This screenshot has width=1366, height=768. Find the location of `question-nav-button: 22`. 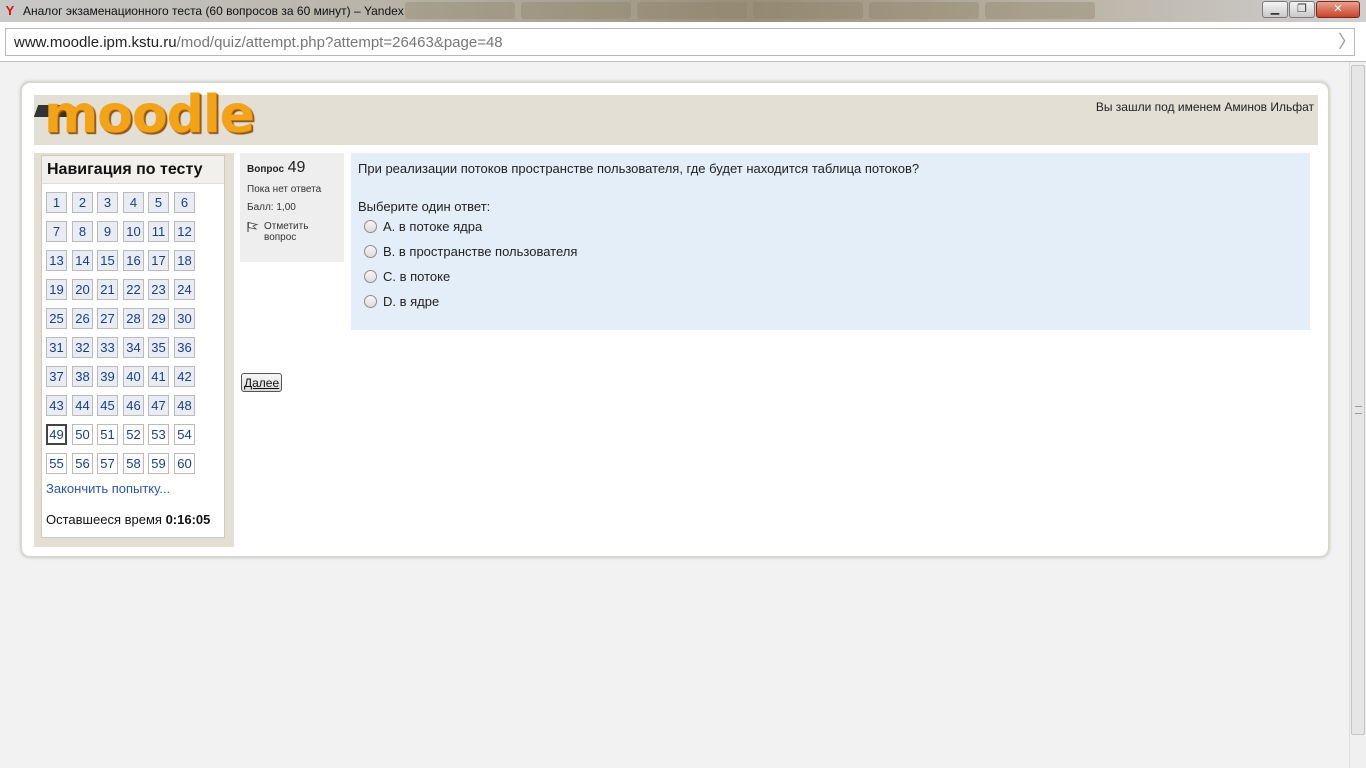

question-nav-button: 22 is located at coordinates (133, 289).